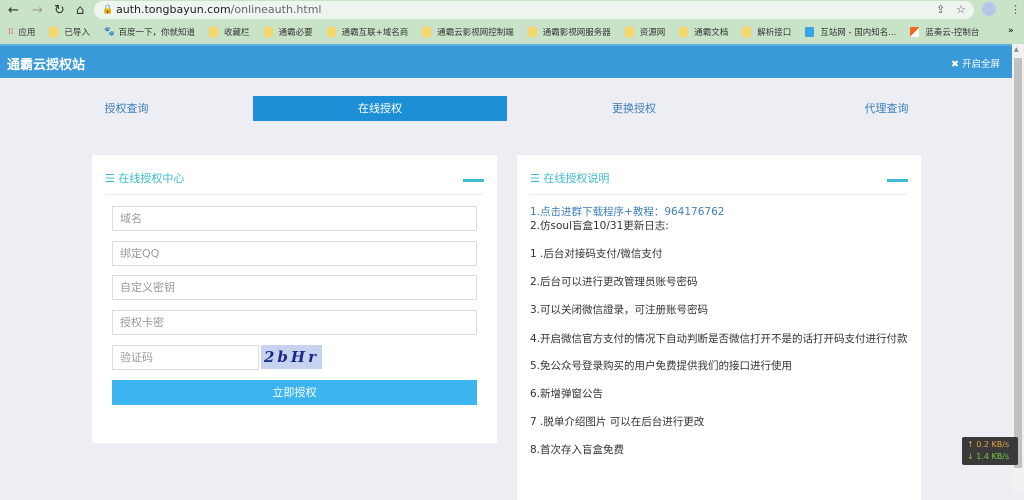 This screenshot has width=1024, height=500. What do you see at coordinates (988, 444) in the screenshot?
I see `upload-speed: ↑ 0.2 KB/s` at bounding box center [988, 444].